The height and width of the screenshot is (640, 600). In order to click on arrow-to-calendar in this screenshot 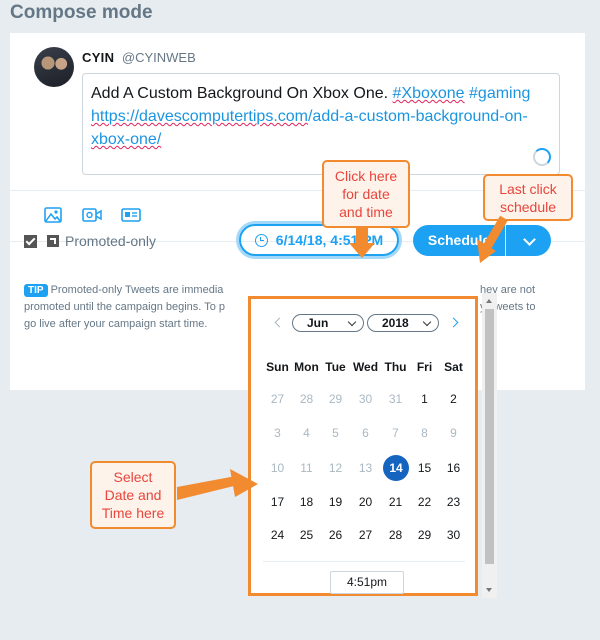, I will do `click(217, 484)`.